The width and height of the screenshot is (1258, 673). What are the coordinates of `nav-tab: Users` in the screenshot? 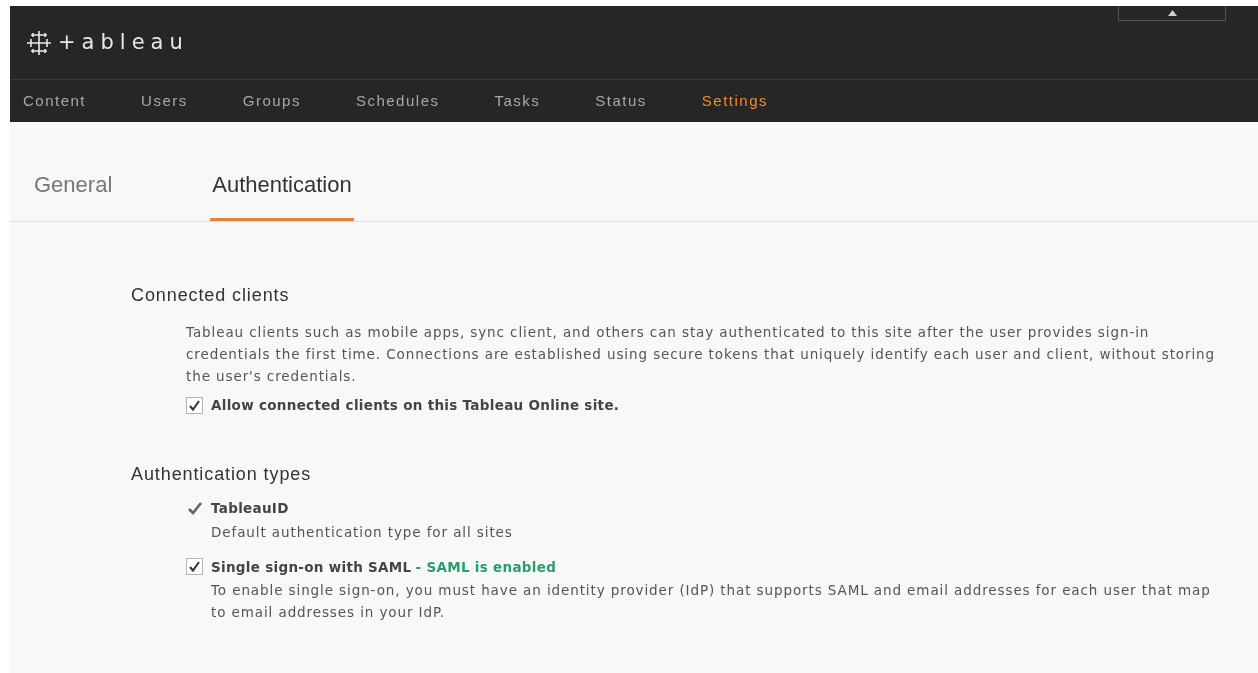 It's located at (164, 101).